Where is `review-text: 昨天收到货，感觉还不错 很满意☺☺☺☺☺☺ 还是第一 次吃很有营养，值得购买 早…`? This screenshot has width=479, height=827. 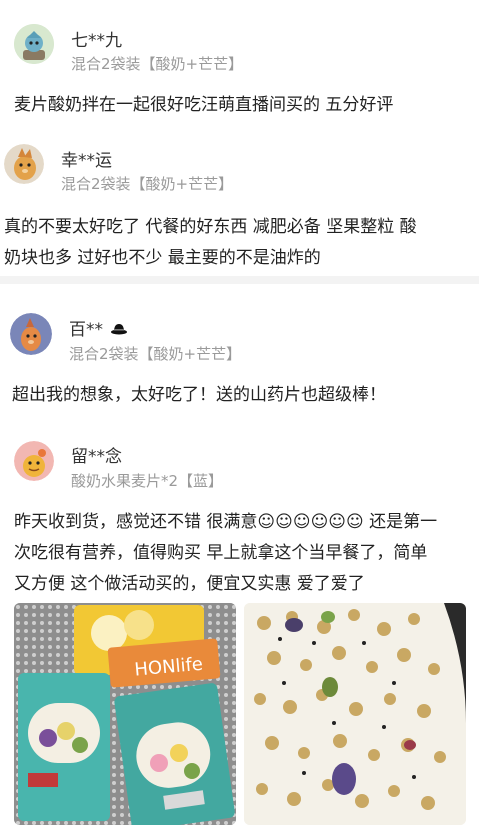 review-text: 昨天收到货，感觉还不错 很满意☺☺☺☺☺☺ 还是第一 次吃很有营养，值得购买 早… is located at coordinates (225, 553).